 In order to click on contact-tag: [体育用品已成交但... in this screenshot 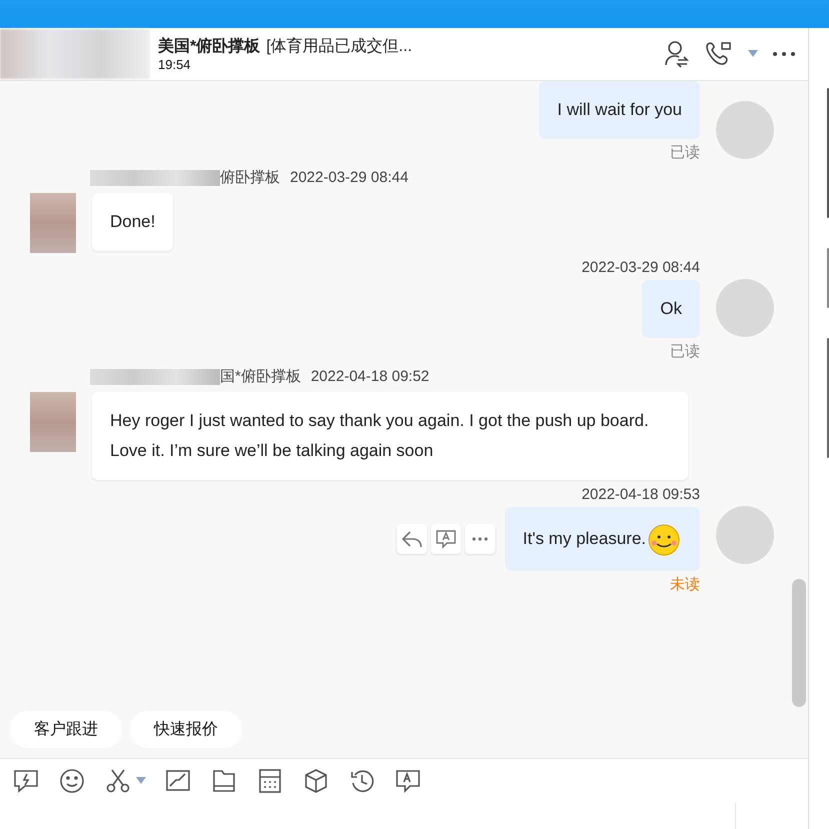, I will do `click(339, 46)`.